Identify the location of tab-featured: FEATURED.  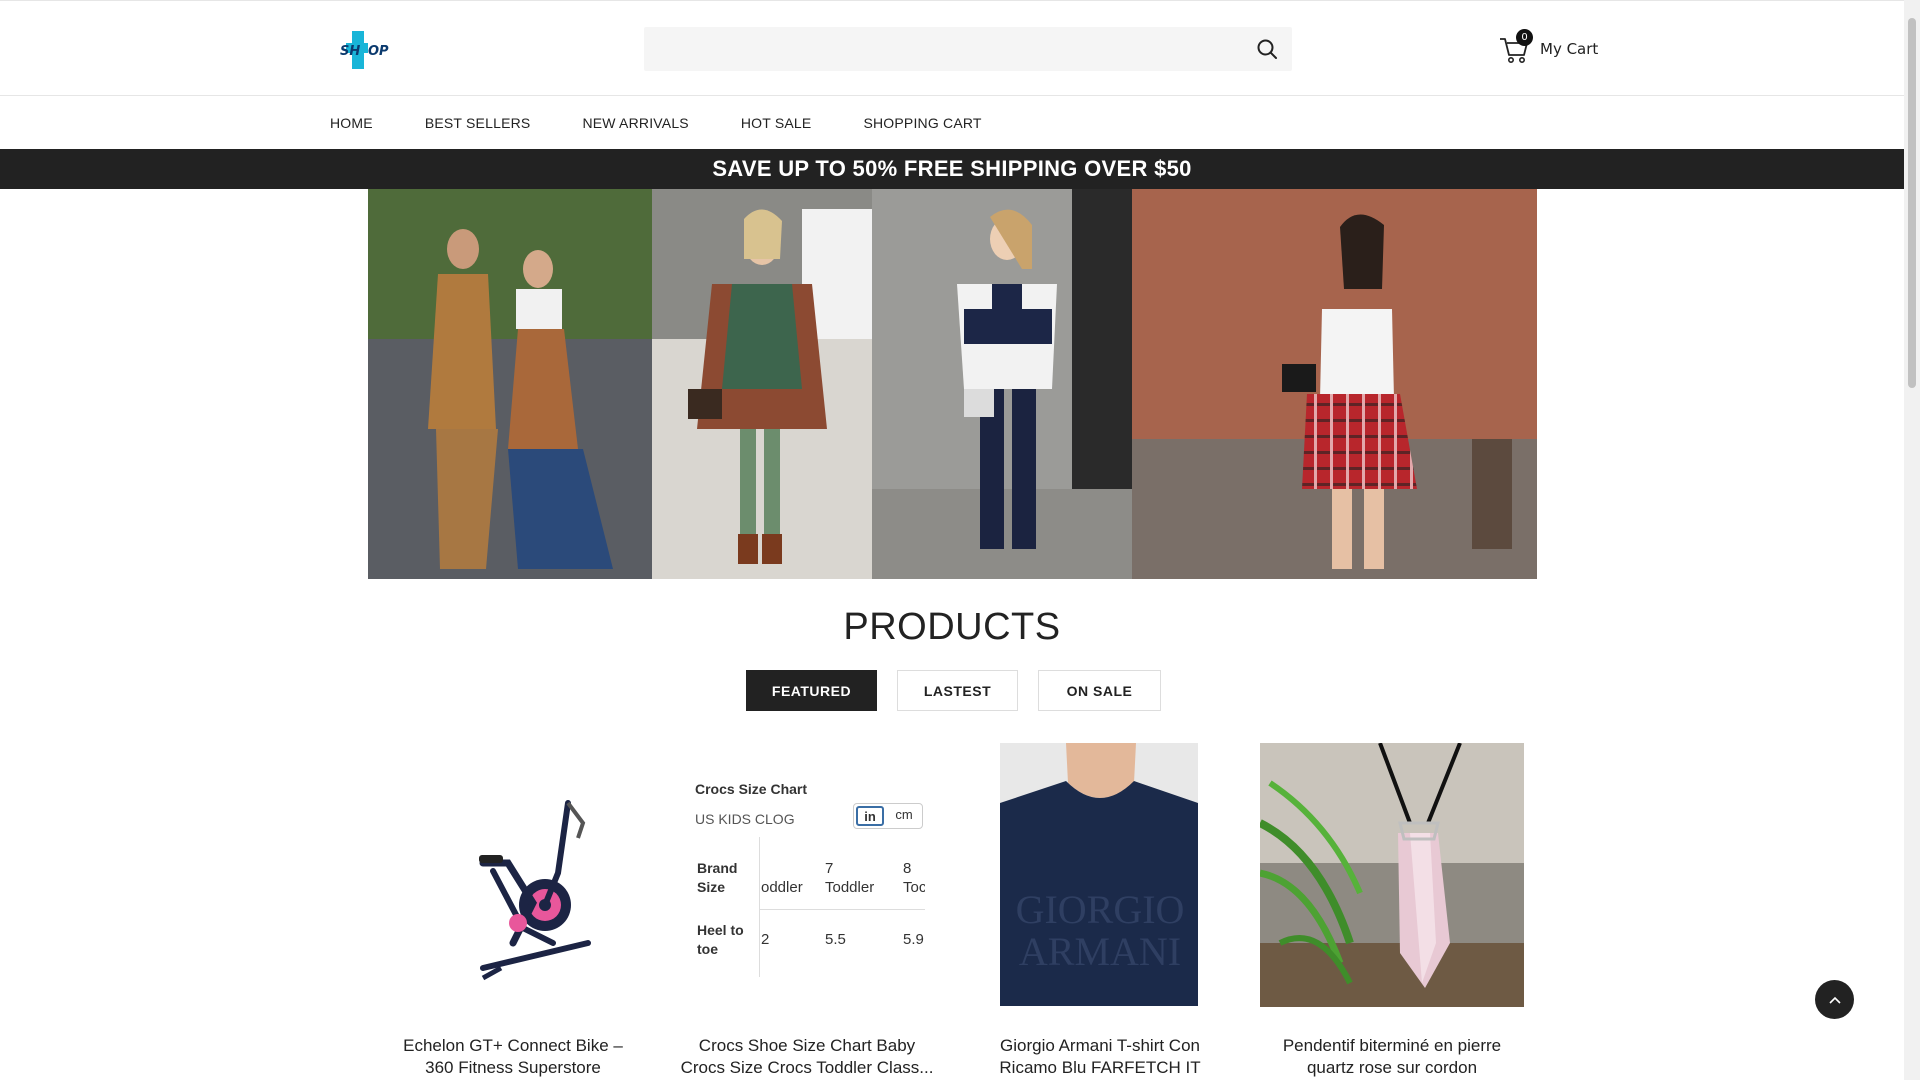
(811, 690).